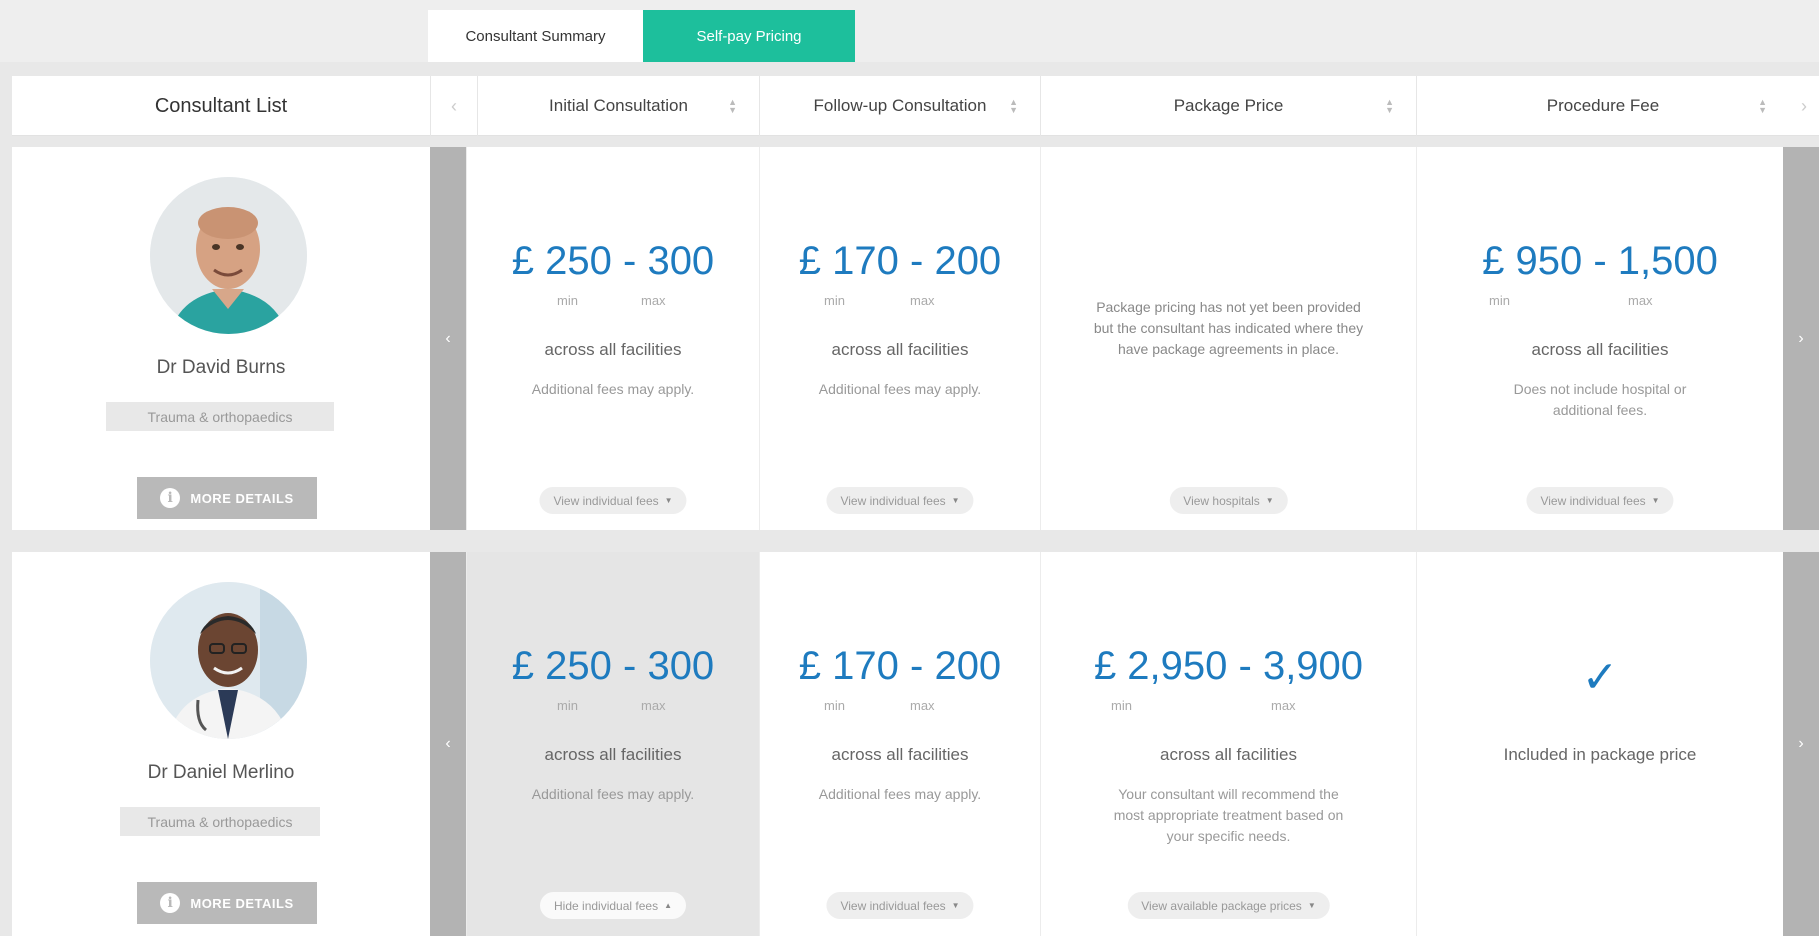  What do you see at coordinates (1600, 677) in the screenshot?
I see `checkmark-icon: ✓` at bounding box center [1600, 677].